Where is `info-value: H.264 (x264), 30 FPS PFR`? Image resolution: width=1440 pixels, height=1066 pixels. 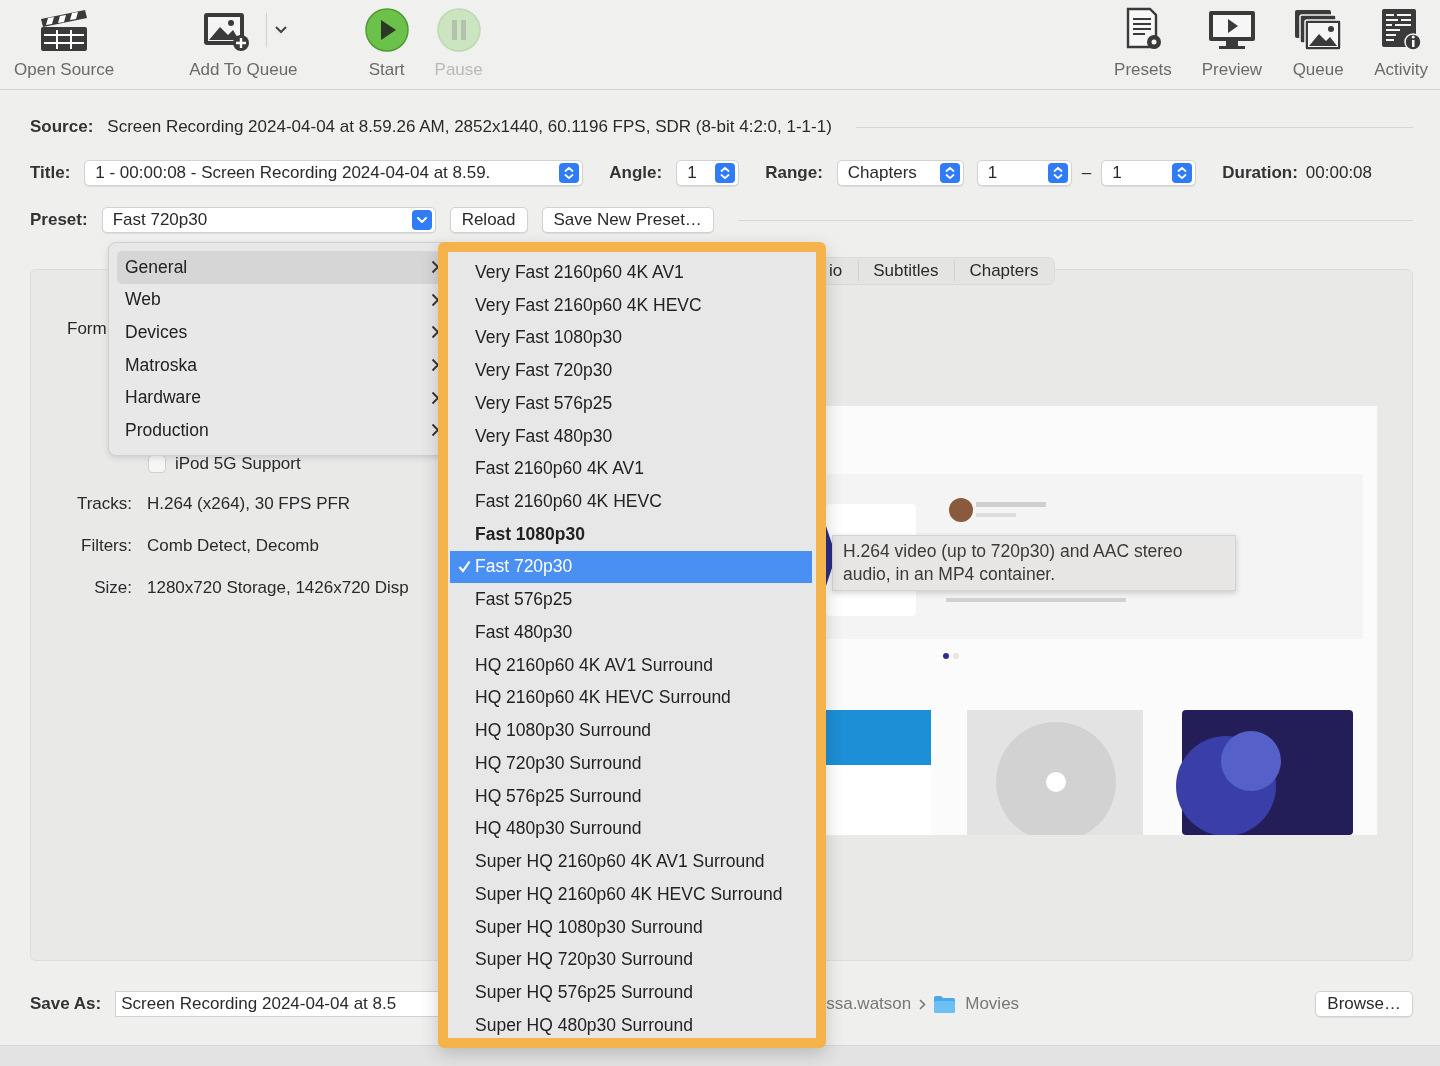
info-value: H.264 (x264), 30 FPS PFR is located at coordinates (249, 504).